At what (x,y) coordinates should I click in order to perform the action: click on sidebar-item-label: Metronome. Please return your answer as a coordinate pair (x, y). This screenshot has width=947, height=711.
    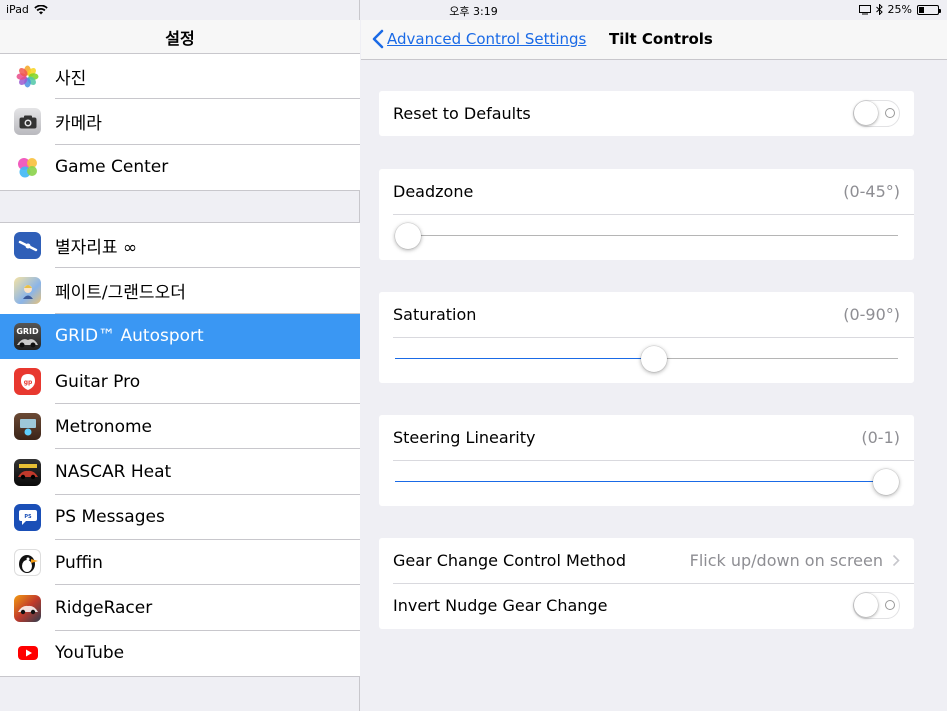
    Looking at the image, I should click on (104, 426).